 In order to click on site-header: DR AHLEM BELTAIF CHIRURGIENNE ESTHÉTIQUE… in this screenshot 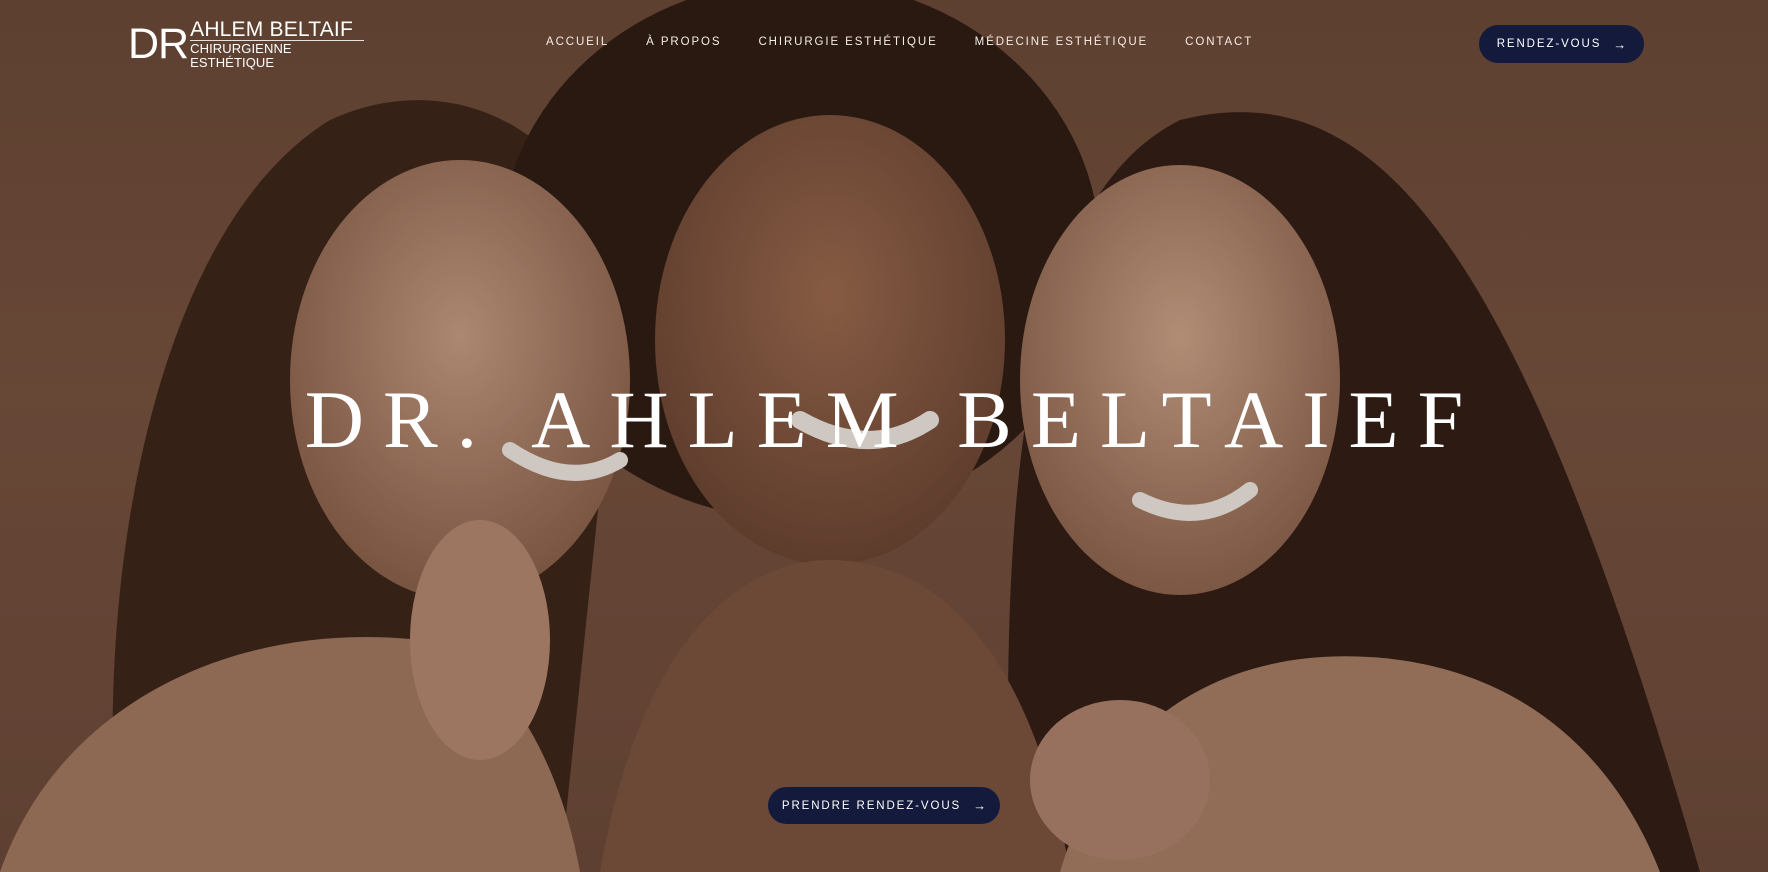, I will do `click(884, 44)`.